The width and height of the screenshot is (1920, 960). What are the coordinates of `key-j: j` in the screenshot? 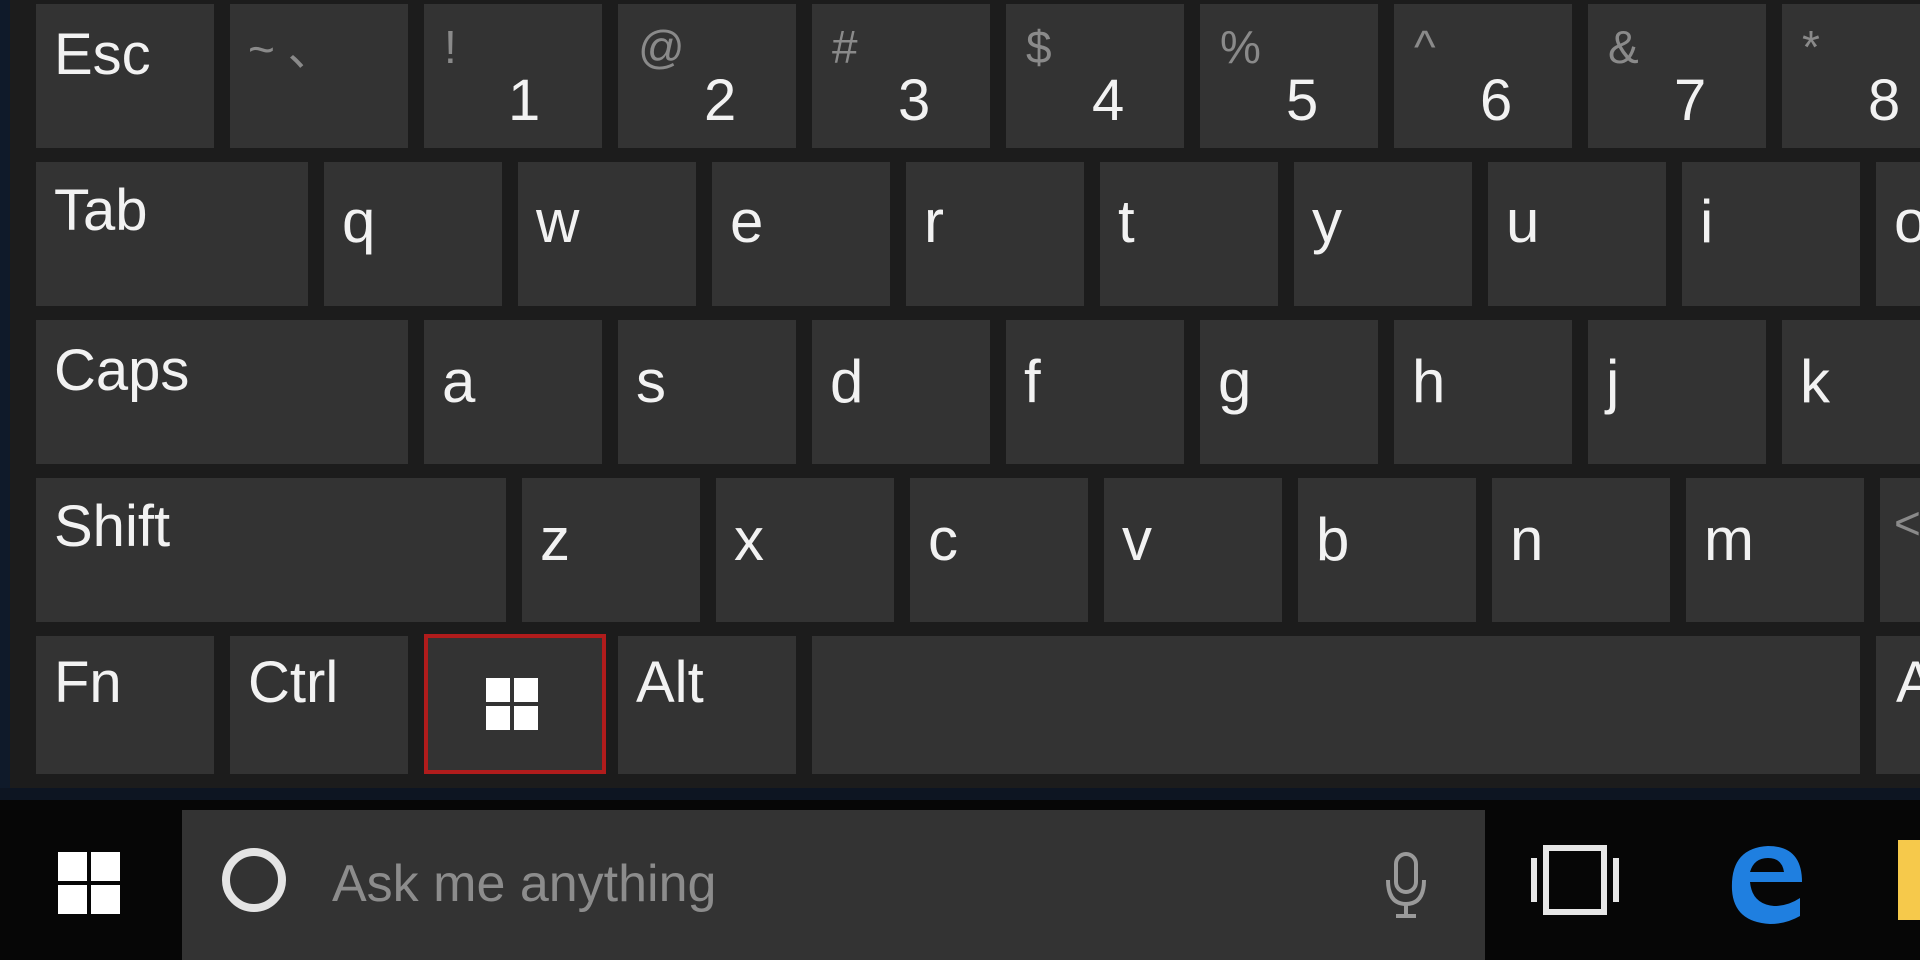 It's located at (1677, 392).